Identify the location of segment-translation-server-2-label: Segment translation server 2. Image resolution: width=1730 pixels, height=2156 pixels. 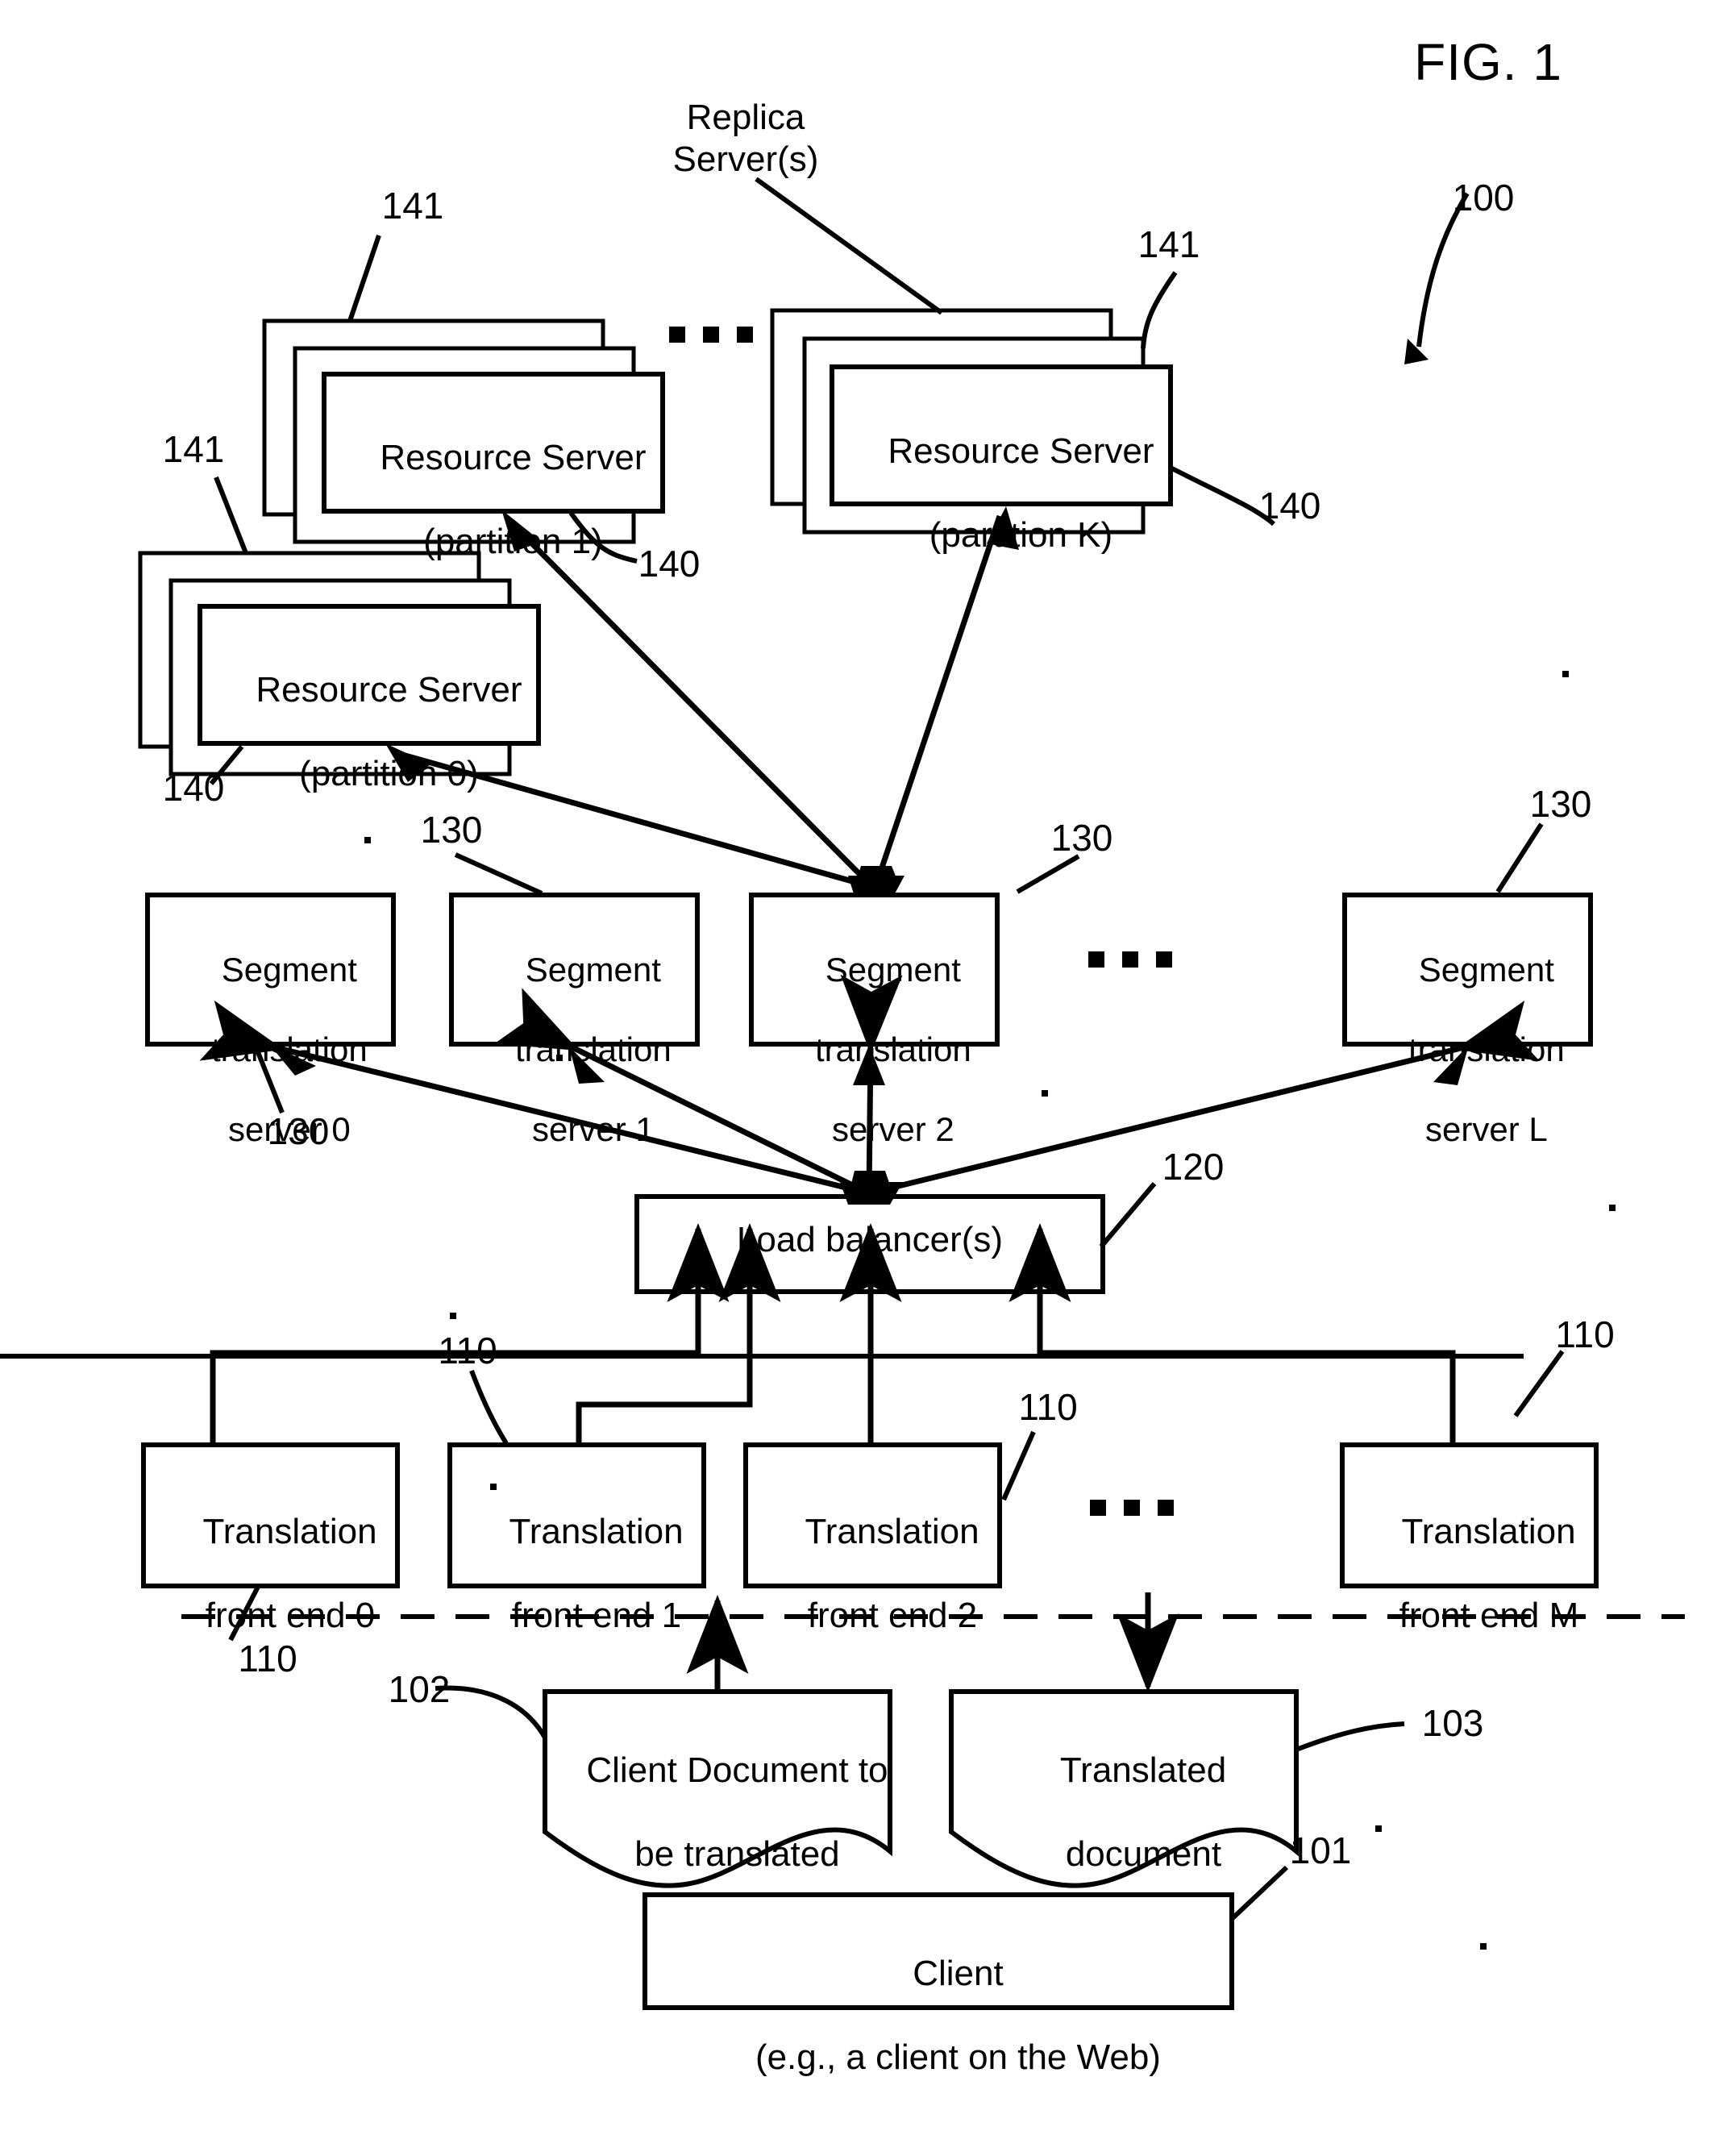
(874, 1049).